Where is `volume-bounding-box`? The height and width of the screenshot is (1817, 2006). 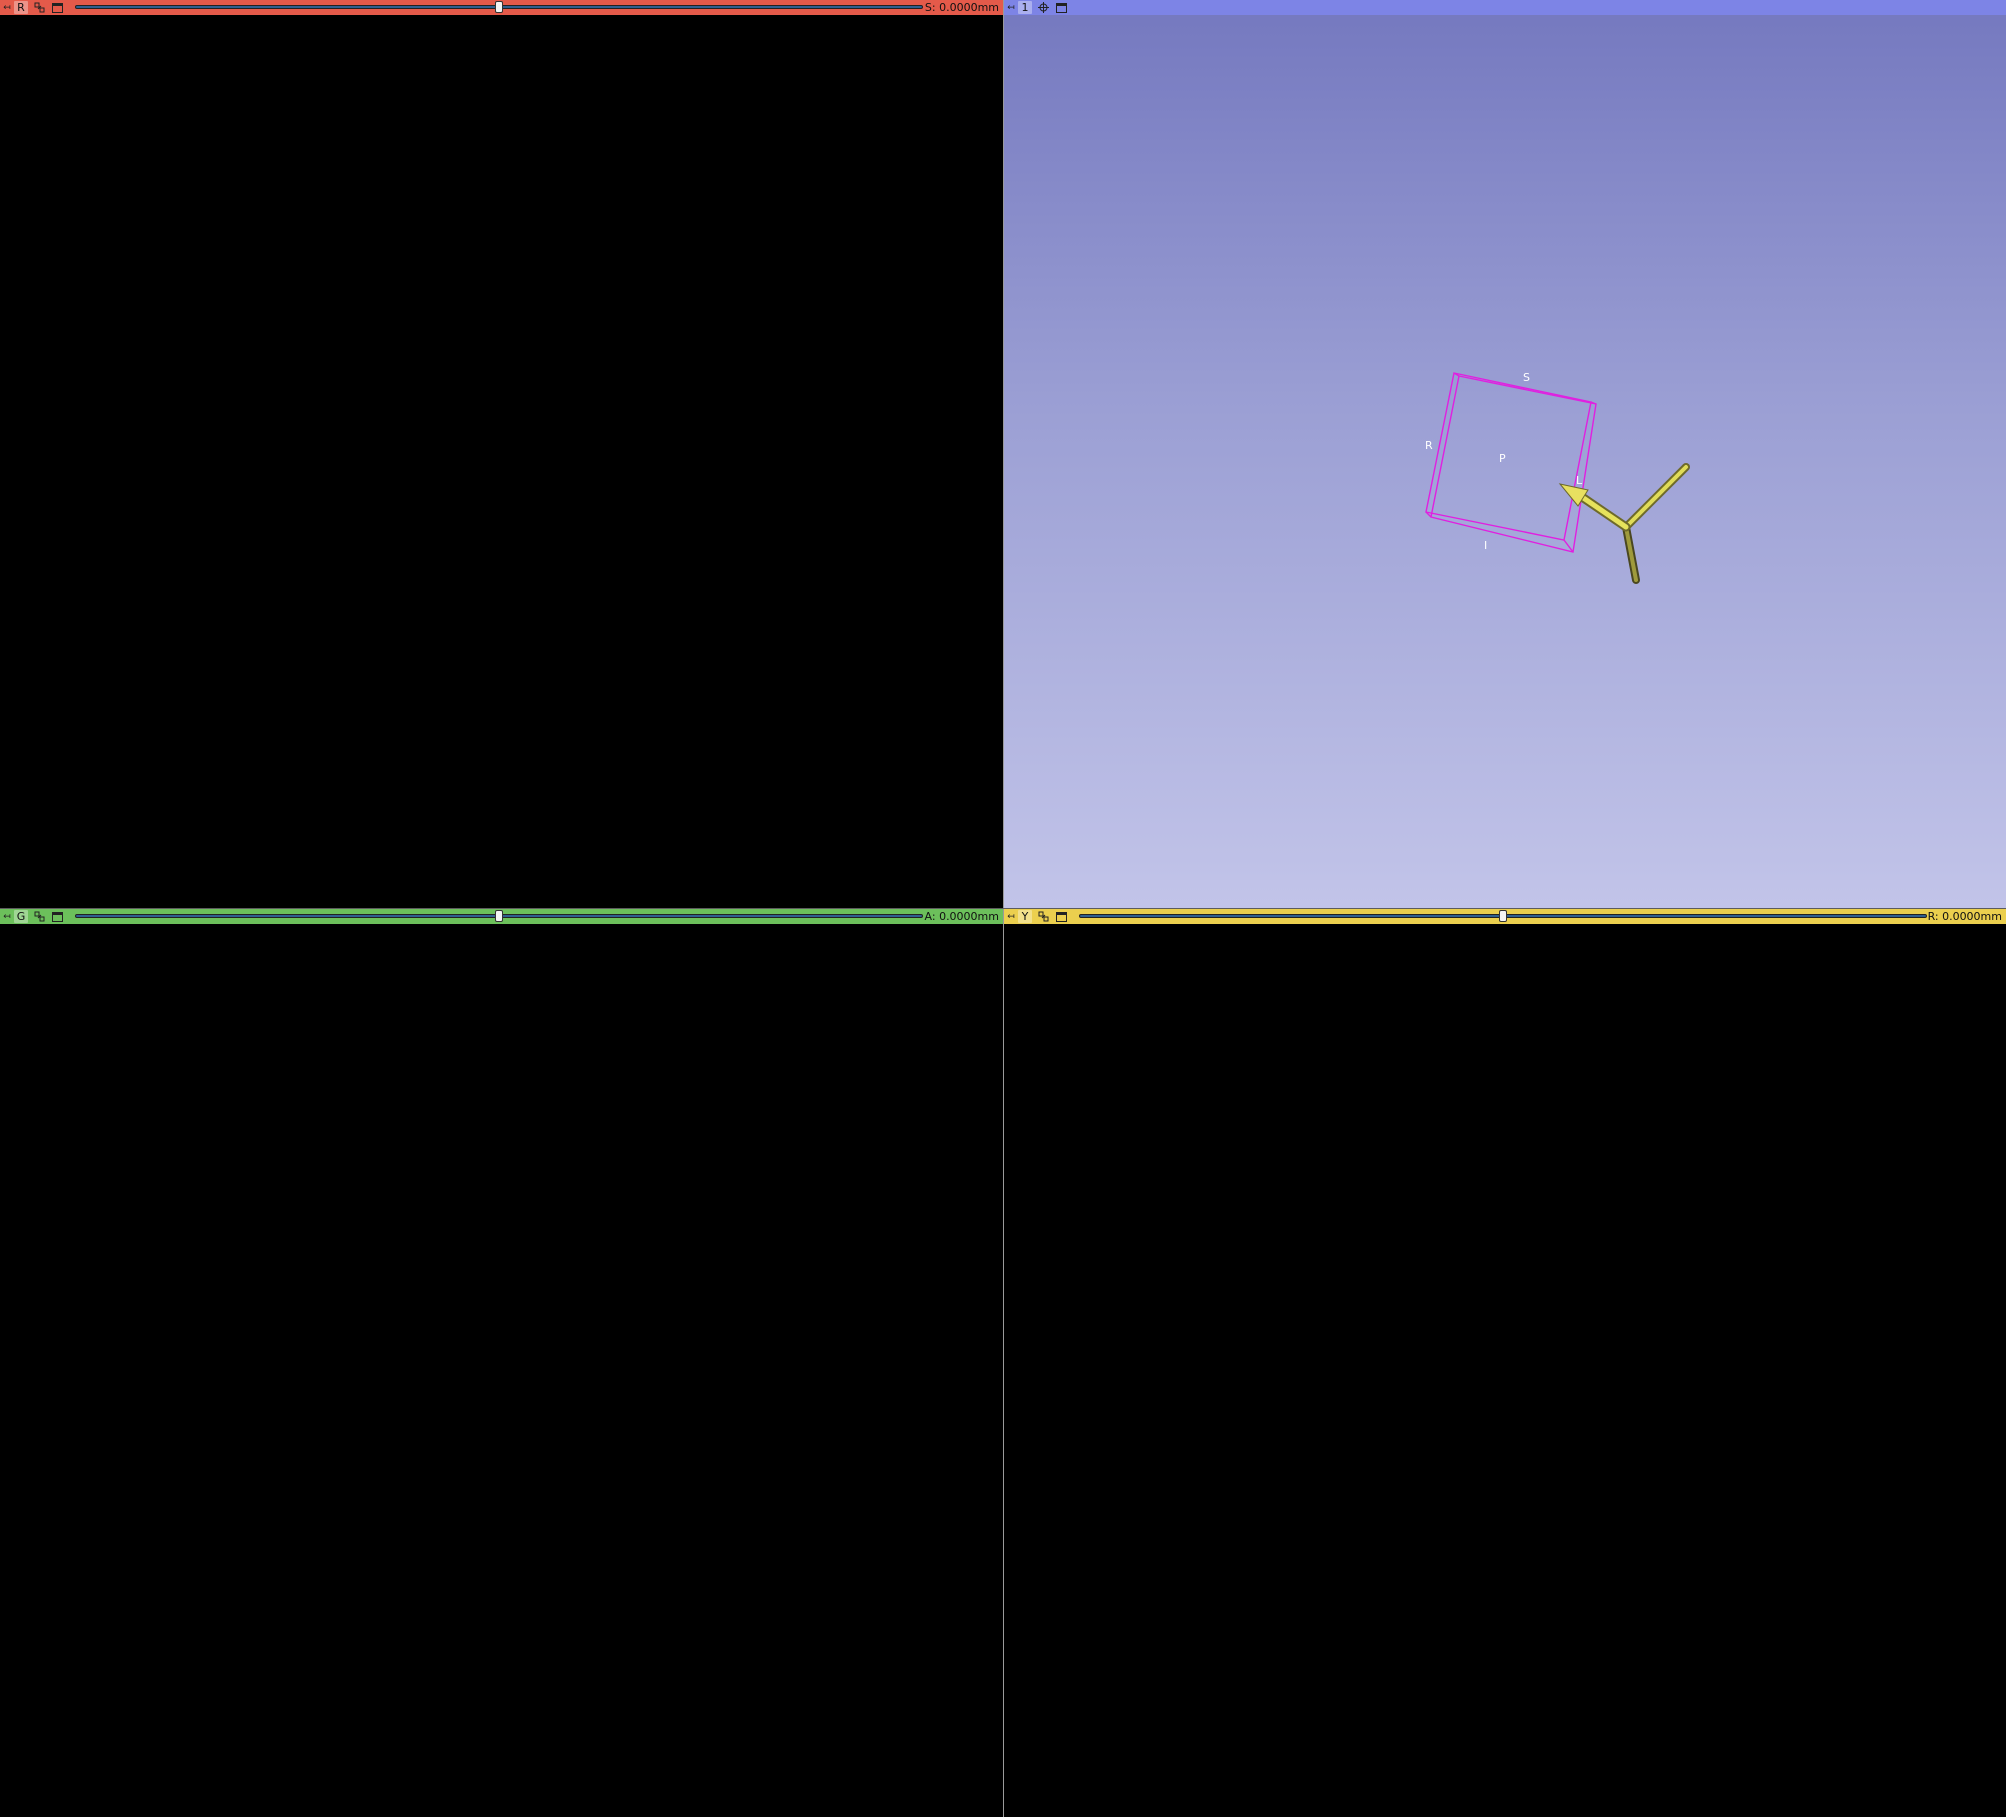
volume-bounding-box is located at coordinates (1511, 462).